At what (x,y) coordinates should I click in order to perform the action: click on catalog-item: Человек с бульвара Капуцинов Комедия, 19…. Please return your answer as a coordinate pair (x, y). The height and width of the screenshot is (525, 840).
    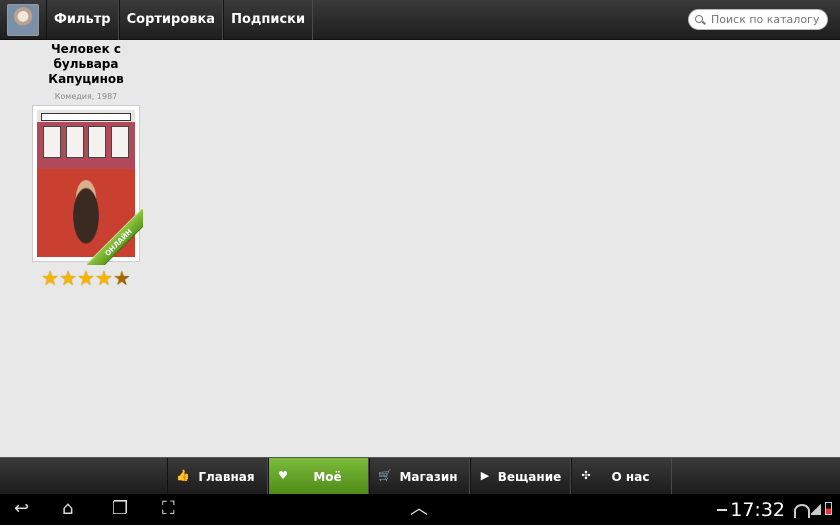
    Looking at the image, I should click on (86, 165).